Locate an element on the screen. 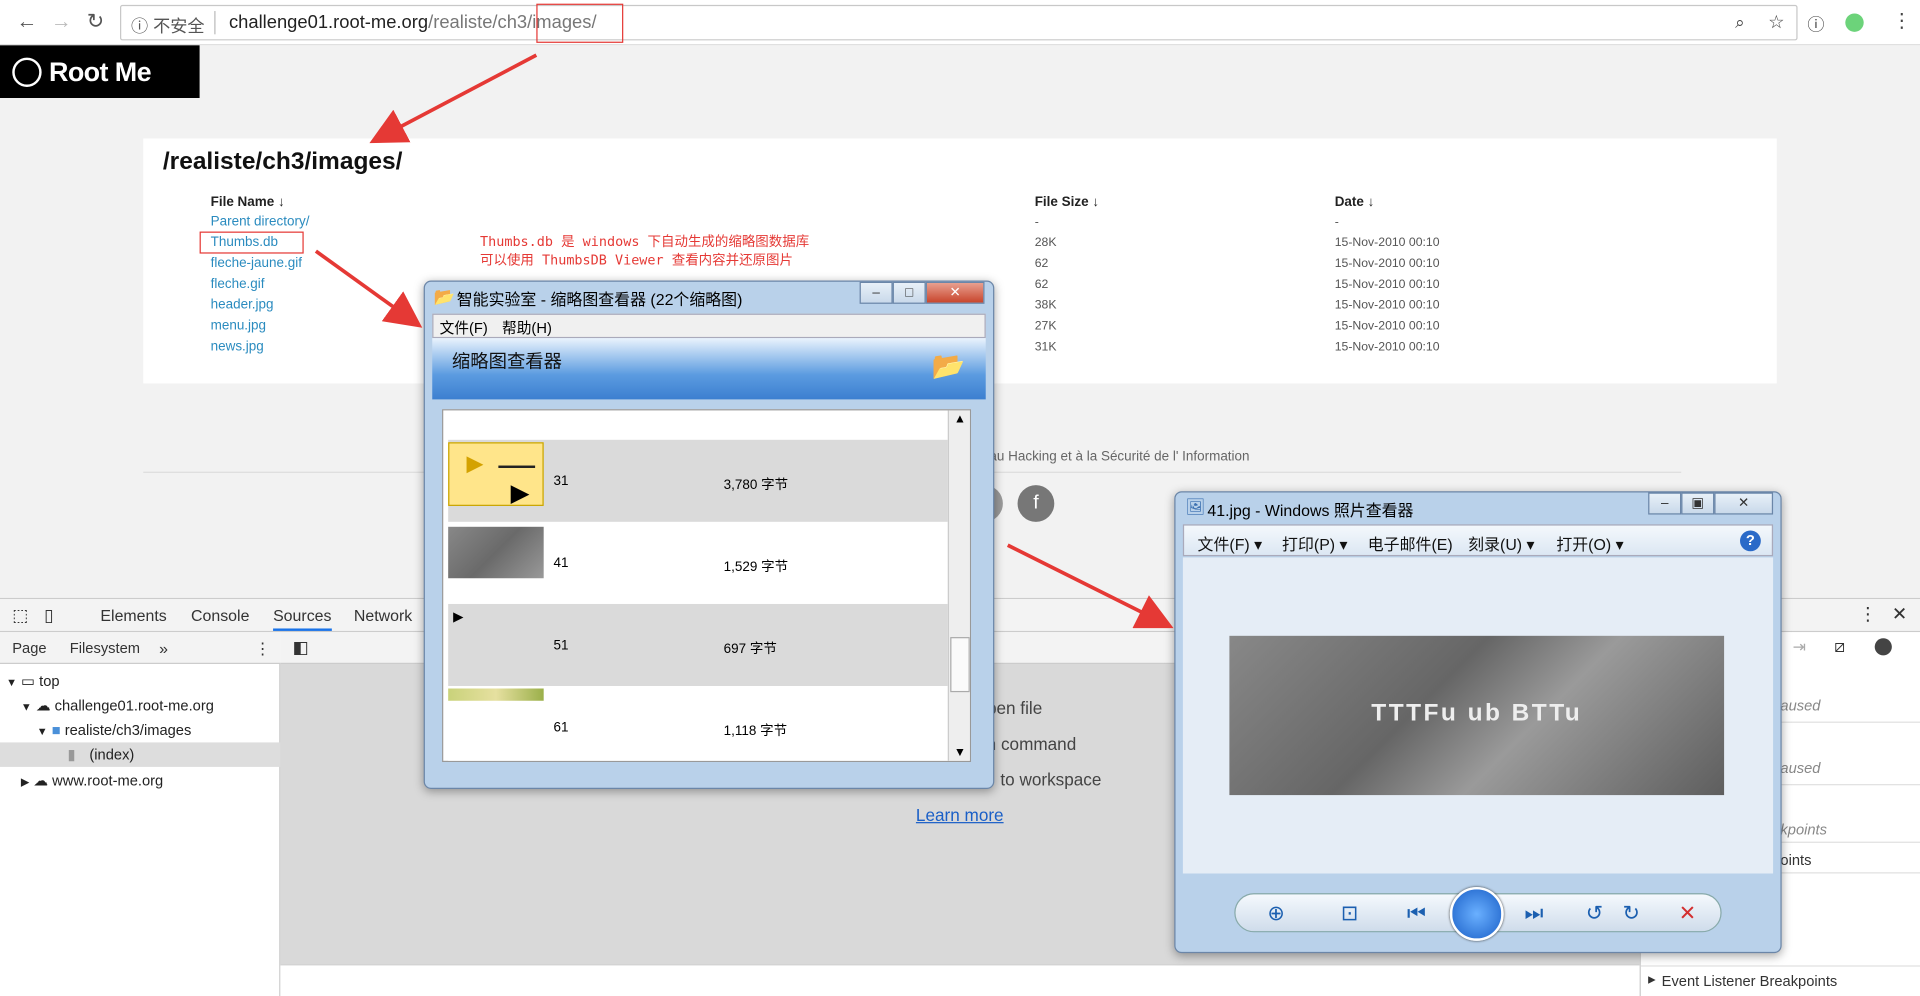  arrow-to-viewer is located at coordinates (368, 288).